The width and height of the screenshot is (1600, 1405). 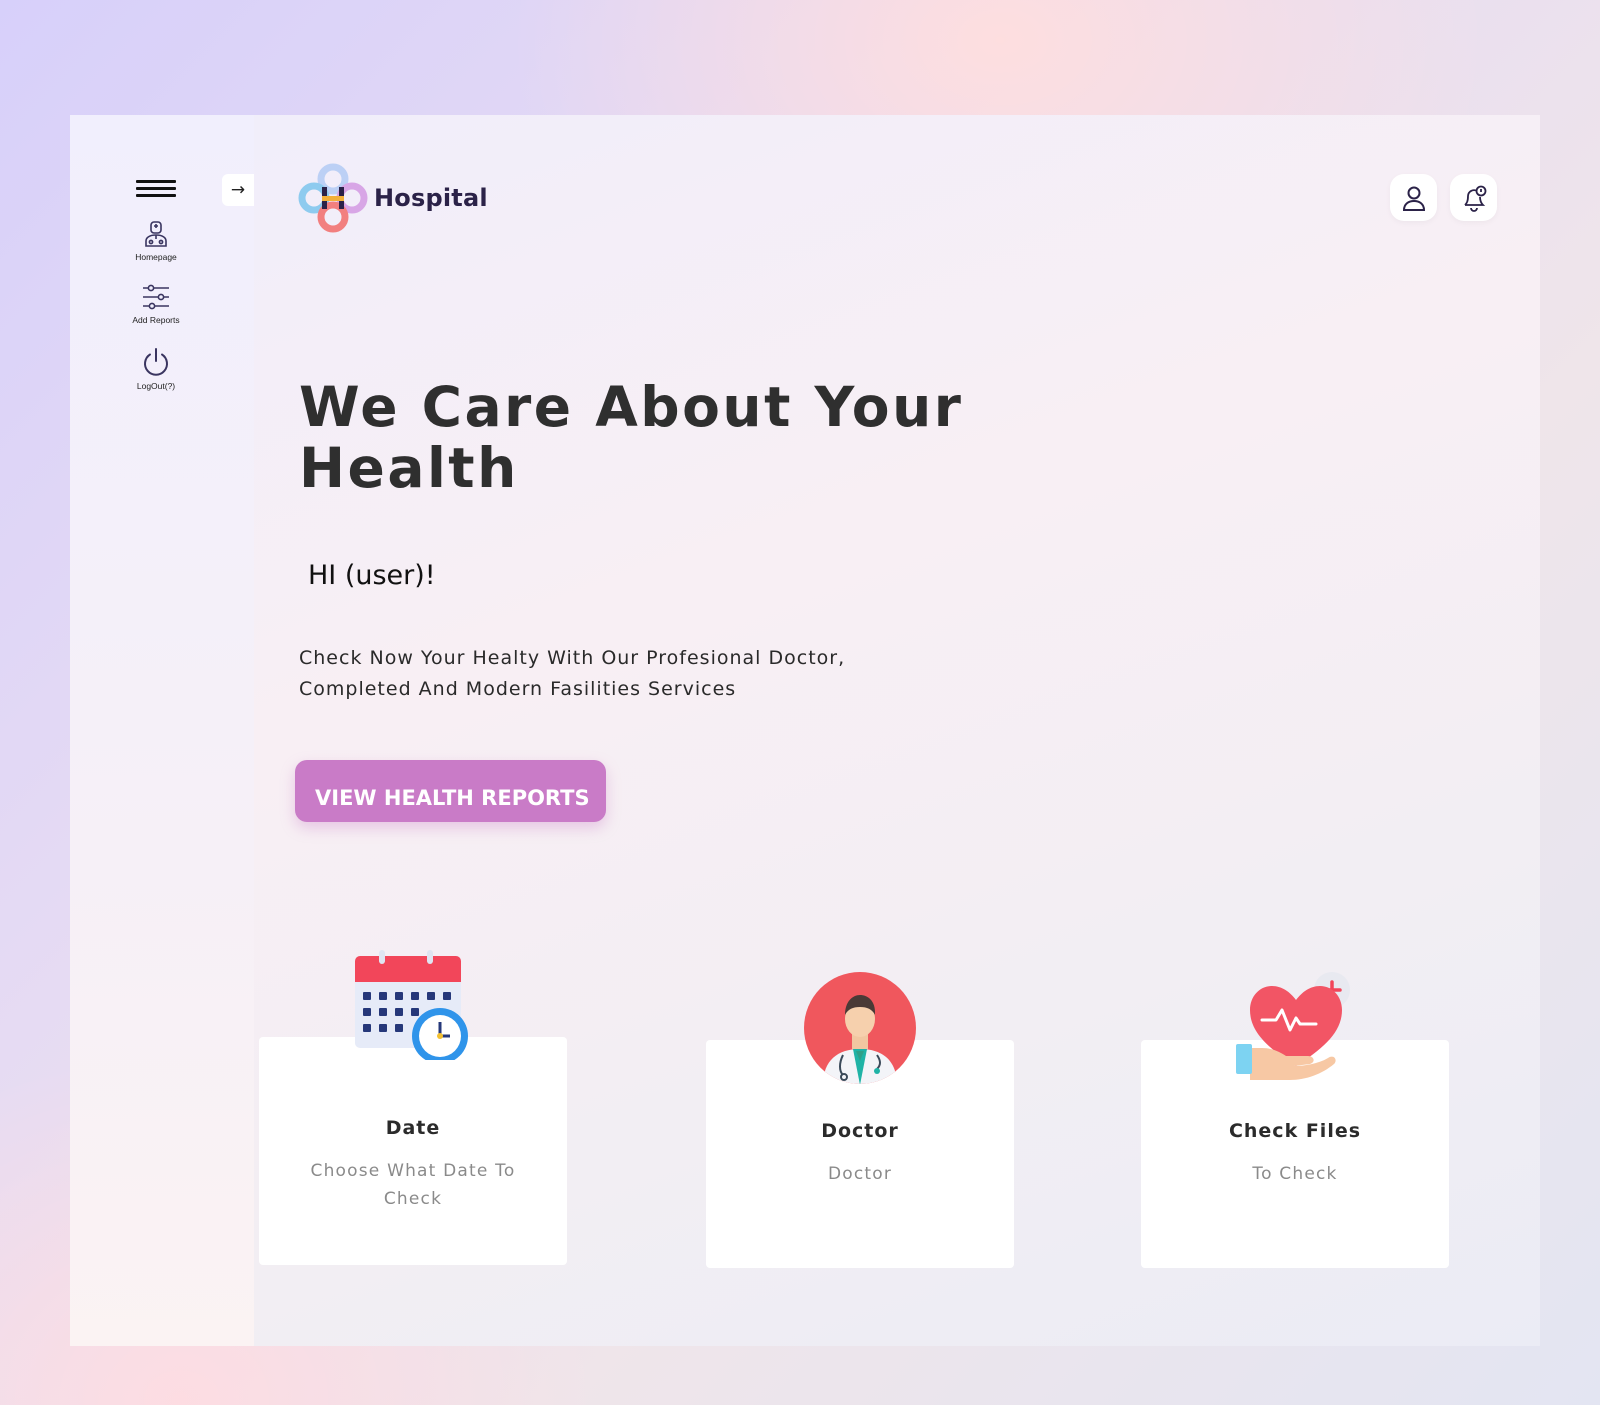 I want to click on calendar-clock-icon, so click(x=411, y=1005).